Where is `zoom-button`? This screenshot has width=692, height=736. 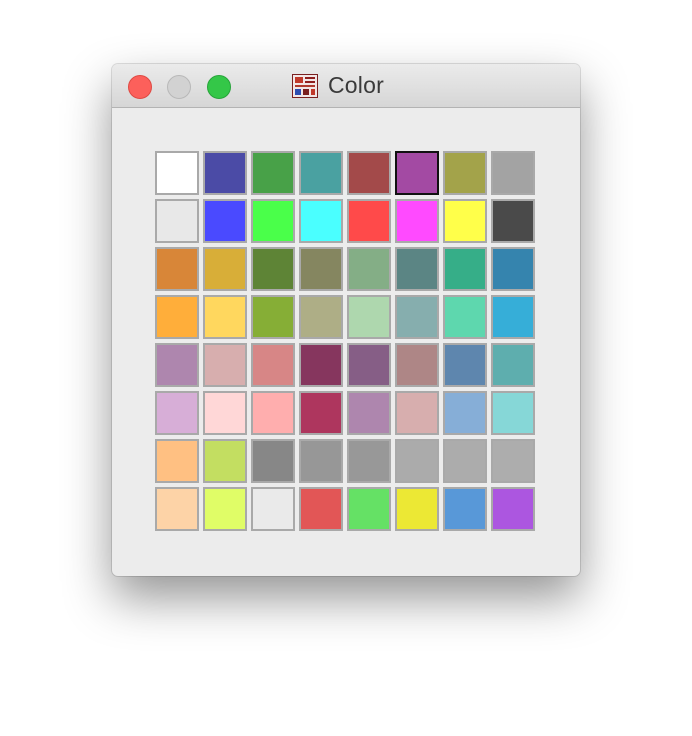 zoom-button is located at coordinates (219, 87).